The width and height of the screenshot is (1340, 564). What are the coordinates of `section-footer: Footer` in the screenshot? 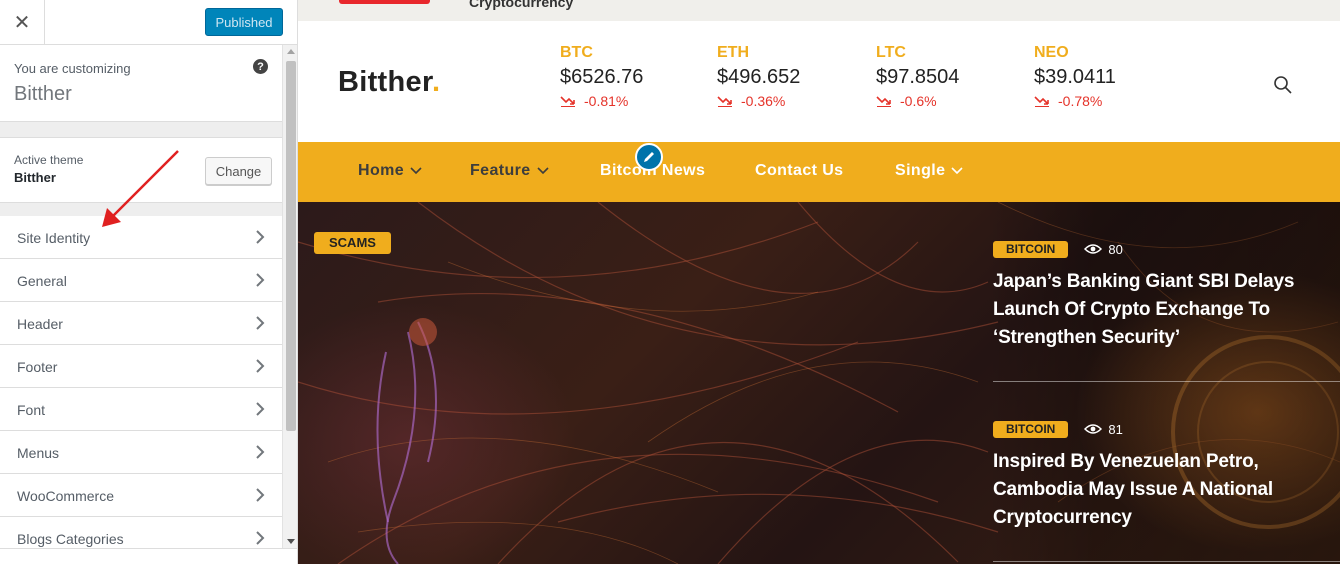 It's located at (141, 366).